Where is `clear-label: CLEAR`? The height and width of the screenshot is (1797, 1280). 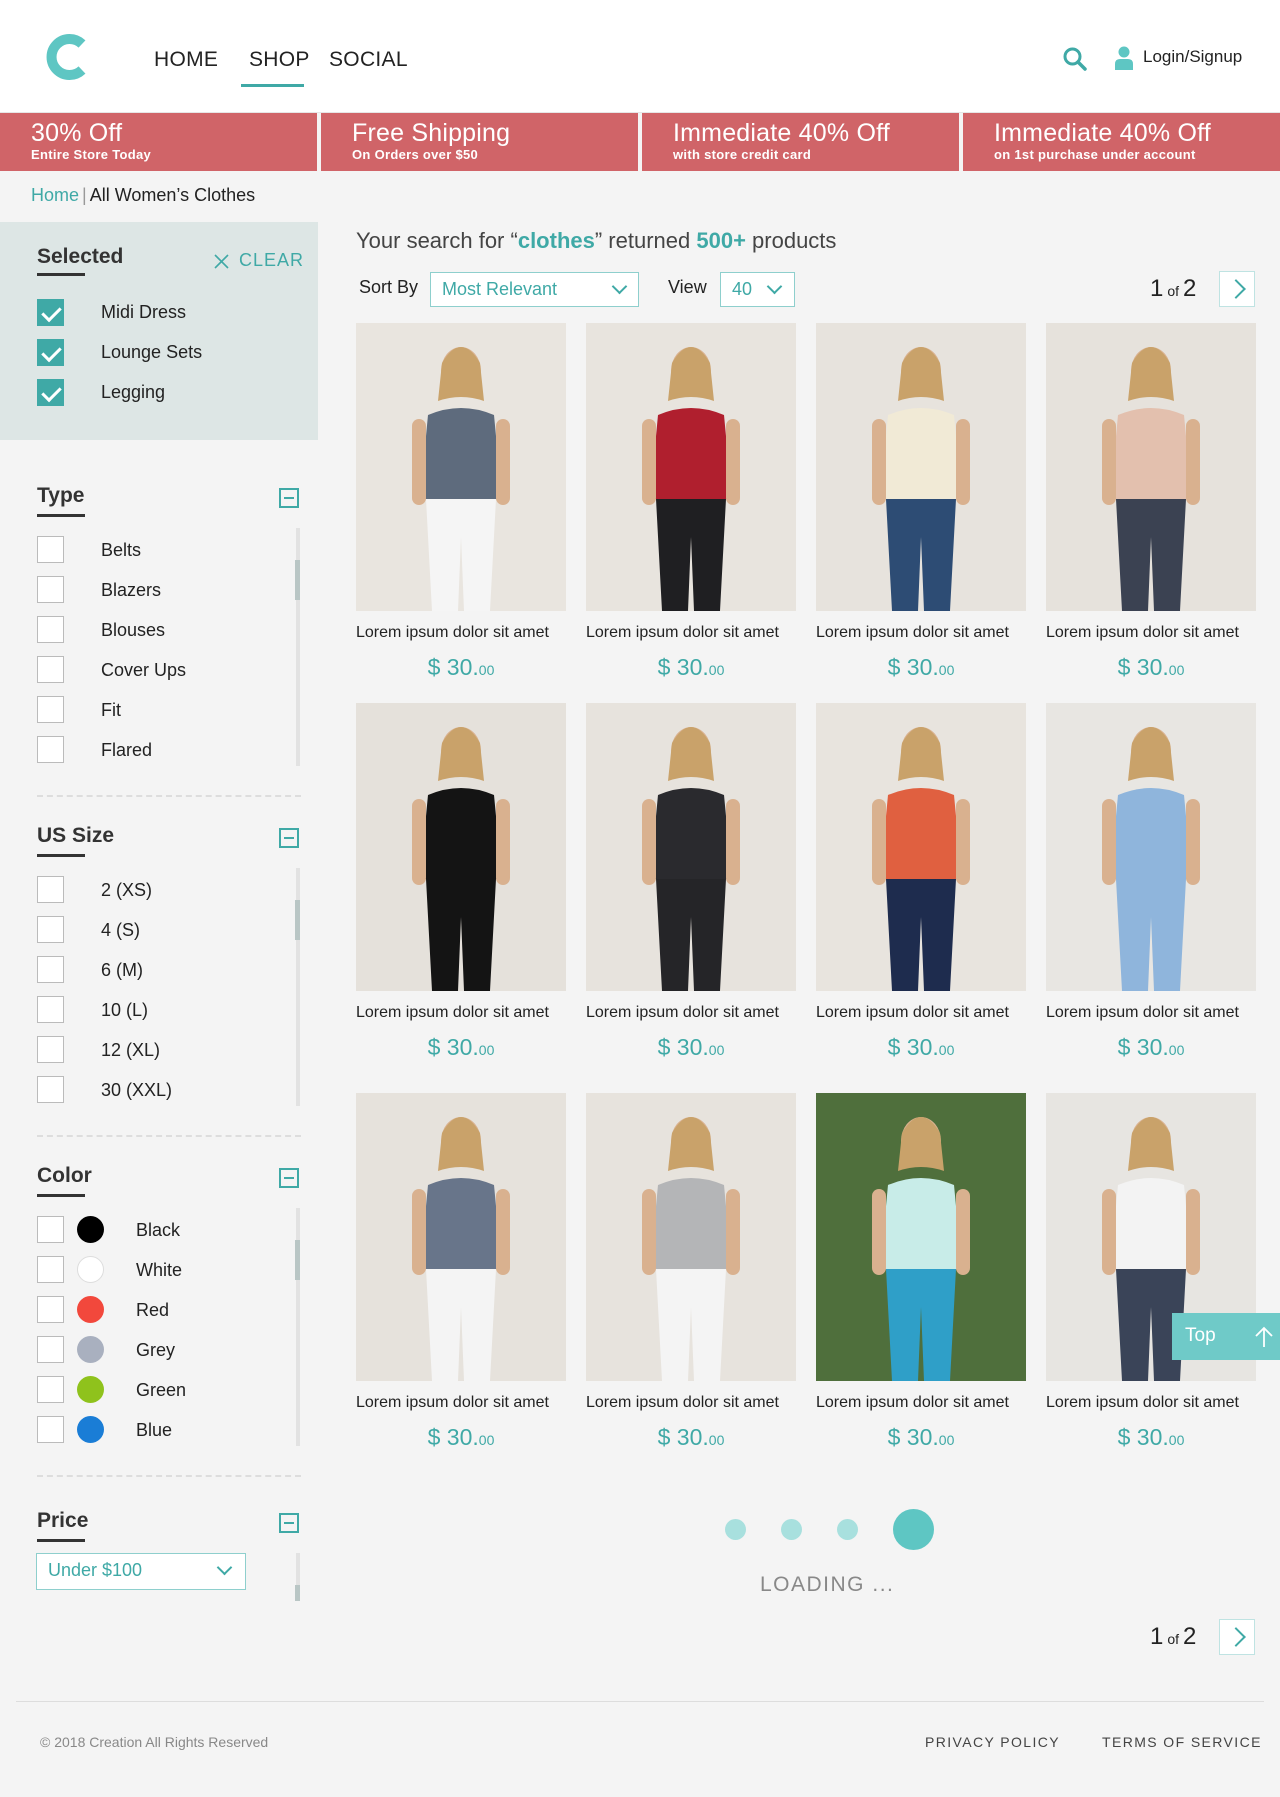
clear-label: CLEAR is located at coordinates (272, 260).